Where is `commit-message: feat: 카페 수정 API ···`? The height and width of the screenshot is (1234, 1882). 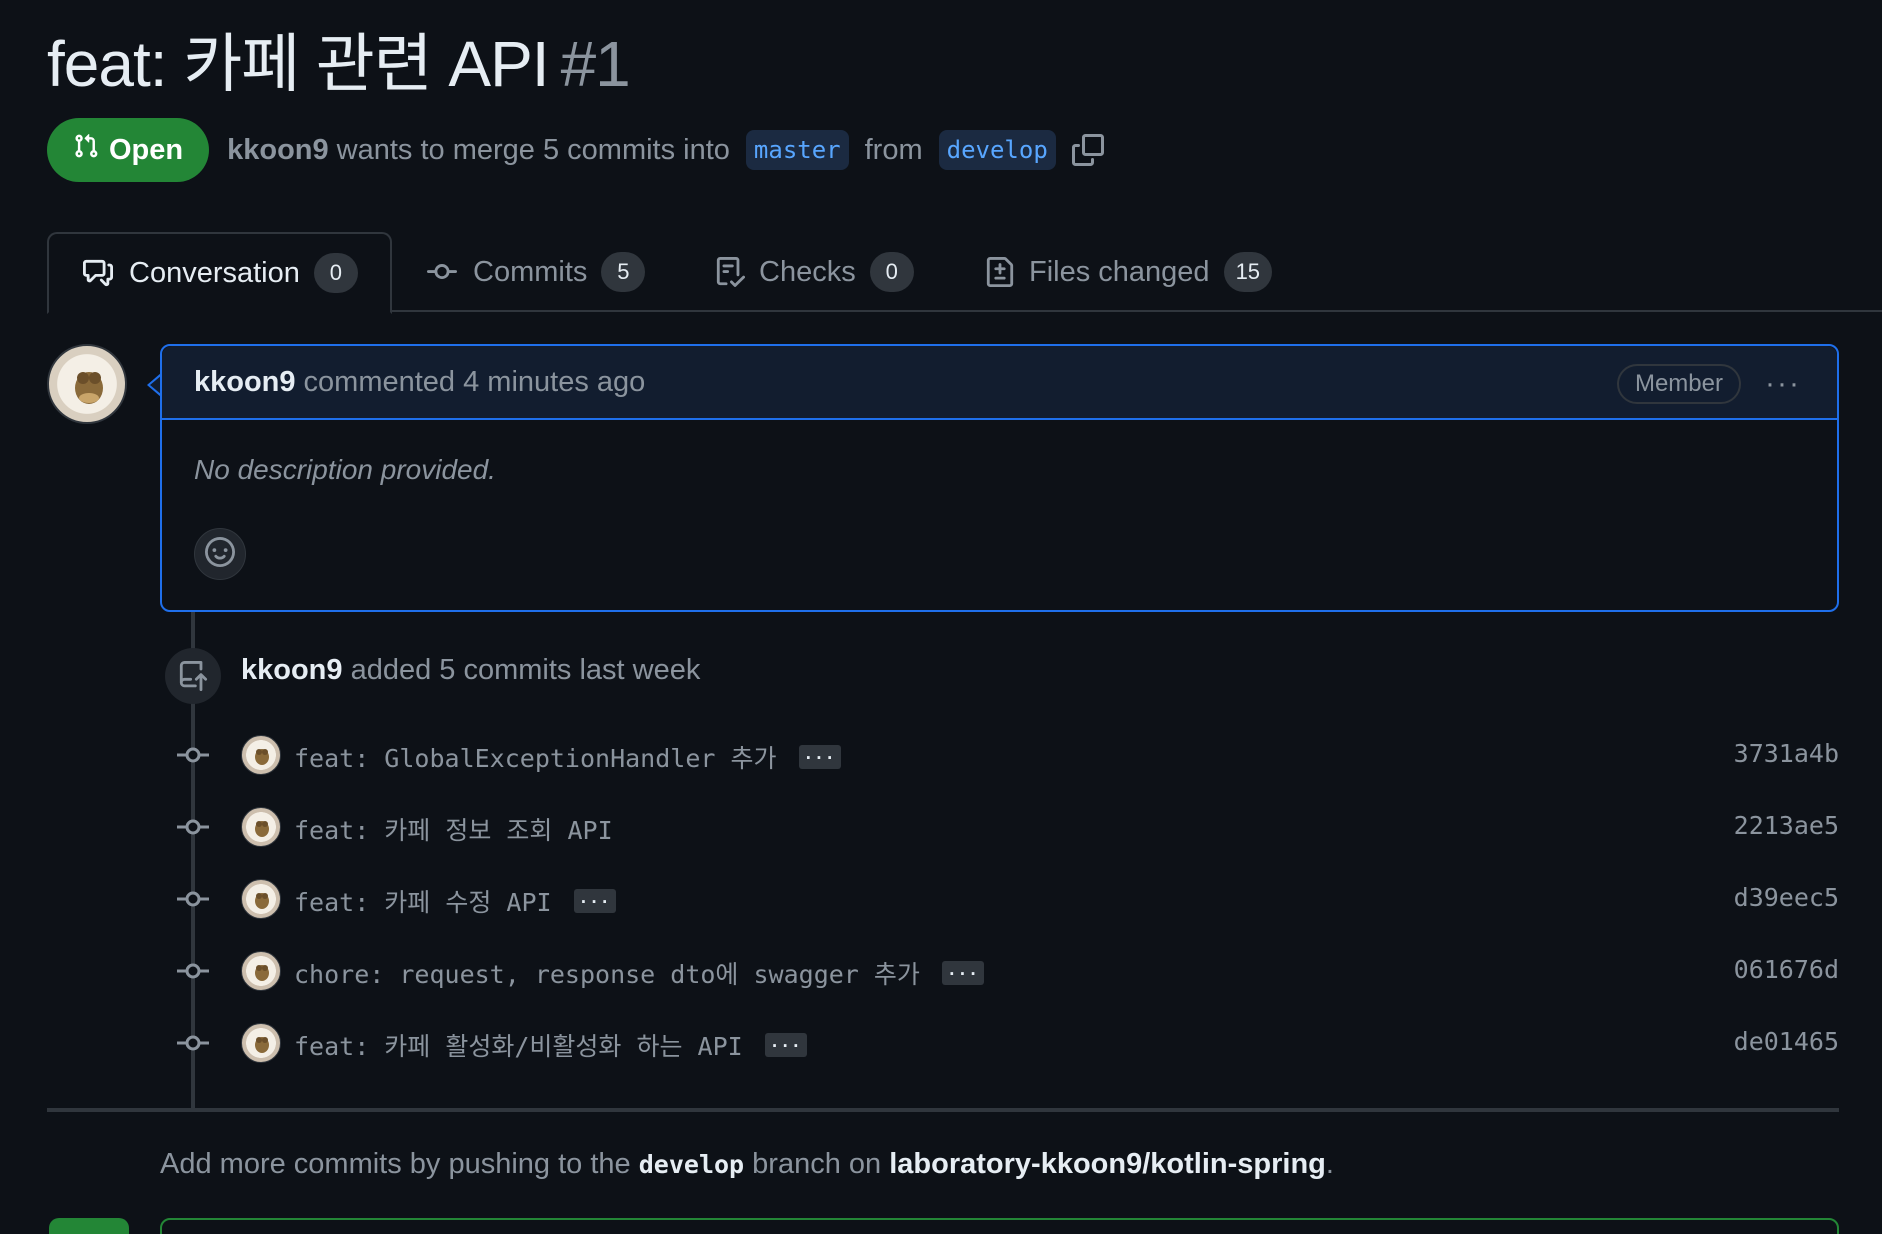
commit-message: feat: 카페 수정 API ··· is located at coordinates (455, 901).